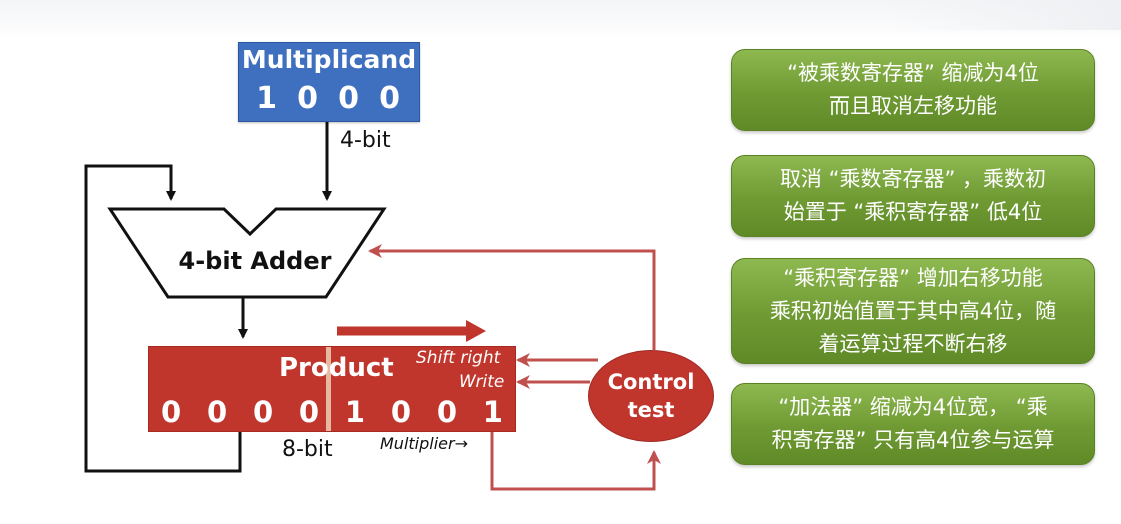 The width and height of the screenshot is (1121, 524). Describe the element at coordinates (424, 443) in the screenshot. I see `multiplier-label: Multiplier→` at that location.